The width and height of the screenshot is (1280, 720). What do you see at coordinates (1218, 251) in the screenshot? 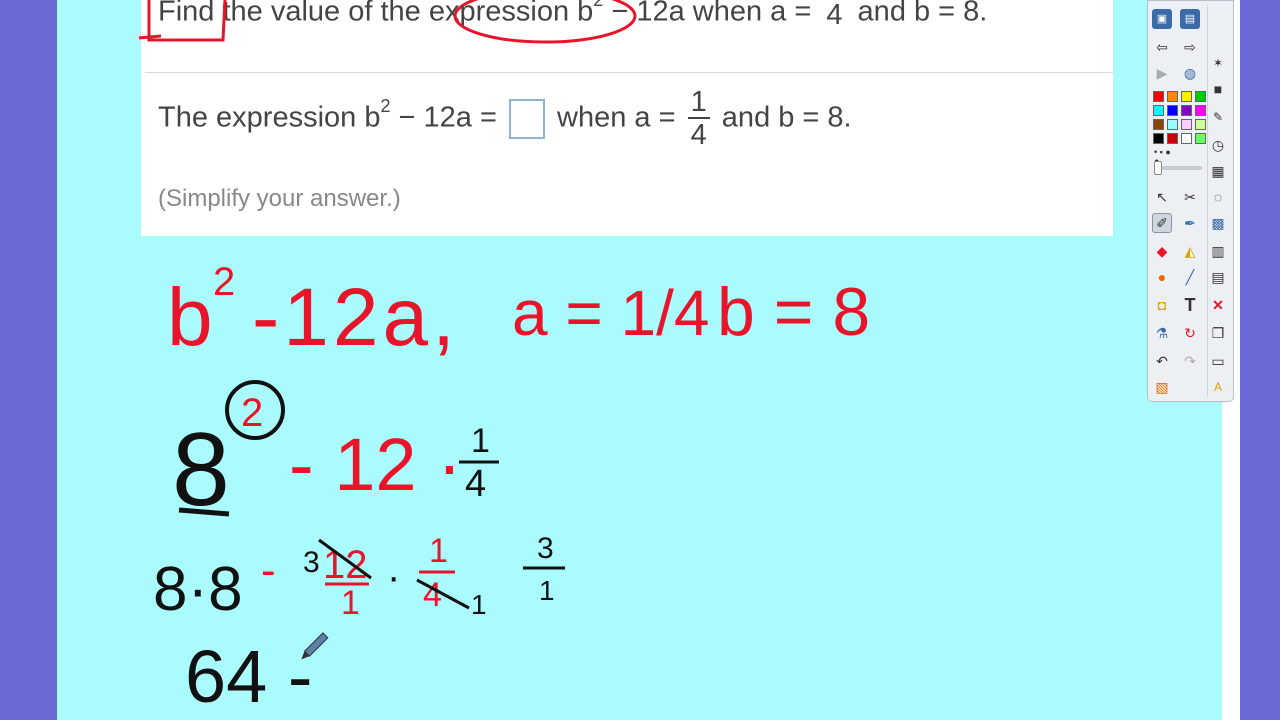
I see `table-icon: ▥` at bounding box center [1218, 251].